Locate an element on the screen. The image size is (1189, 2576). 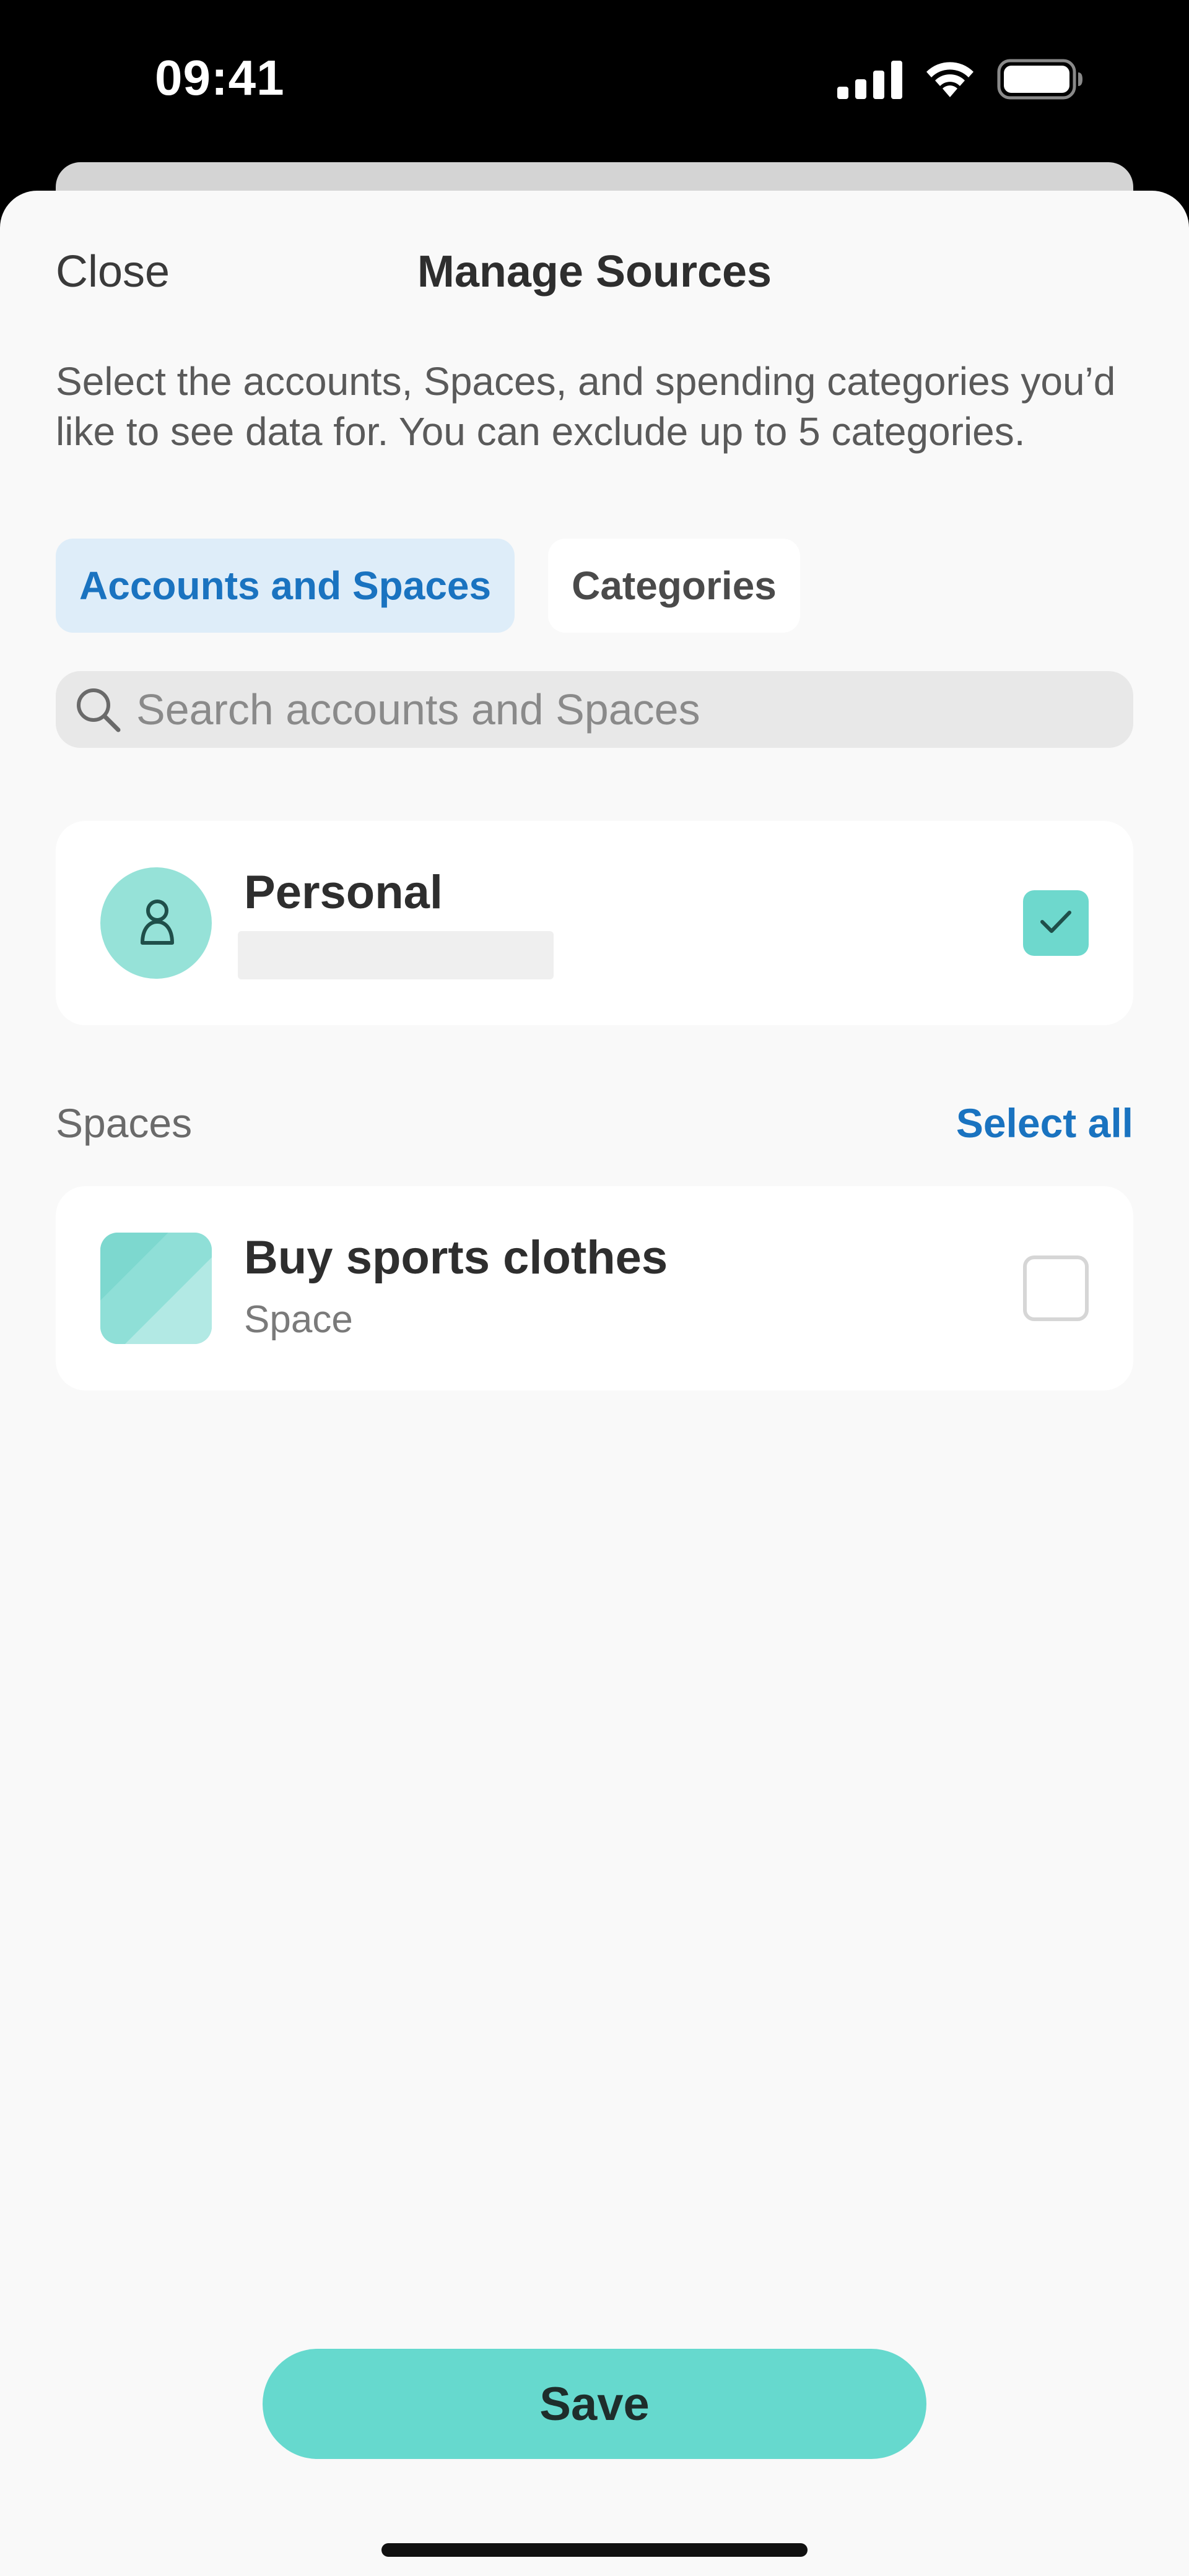
space-thumbnail-icon is located at coordinates (156, 1288).